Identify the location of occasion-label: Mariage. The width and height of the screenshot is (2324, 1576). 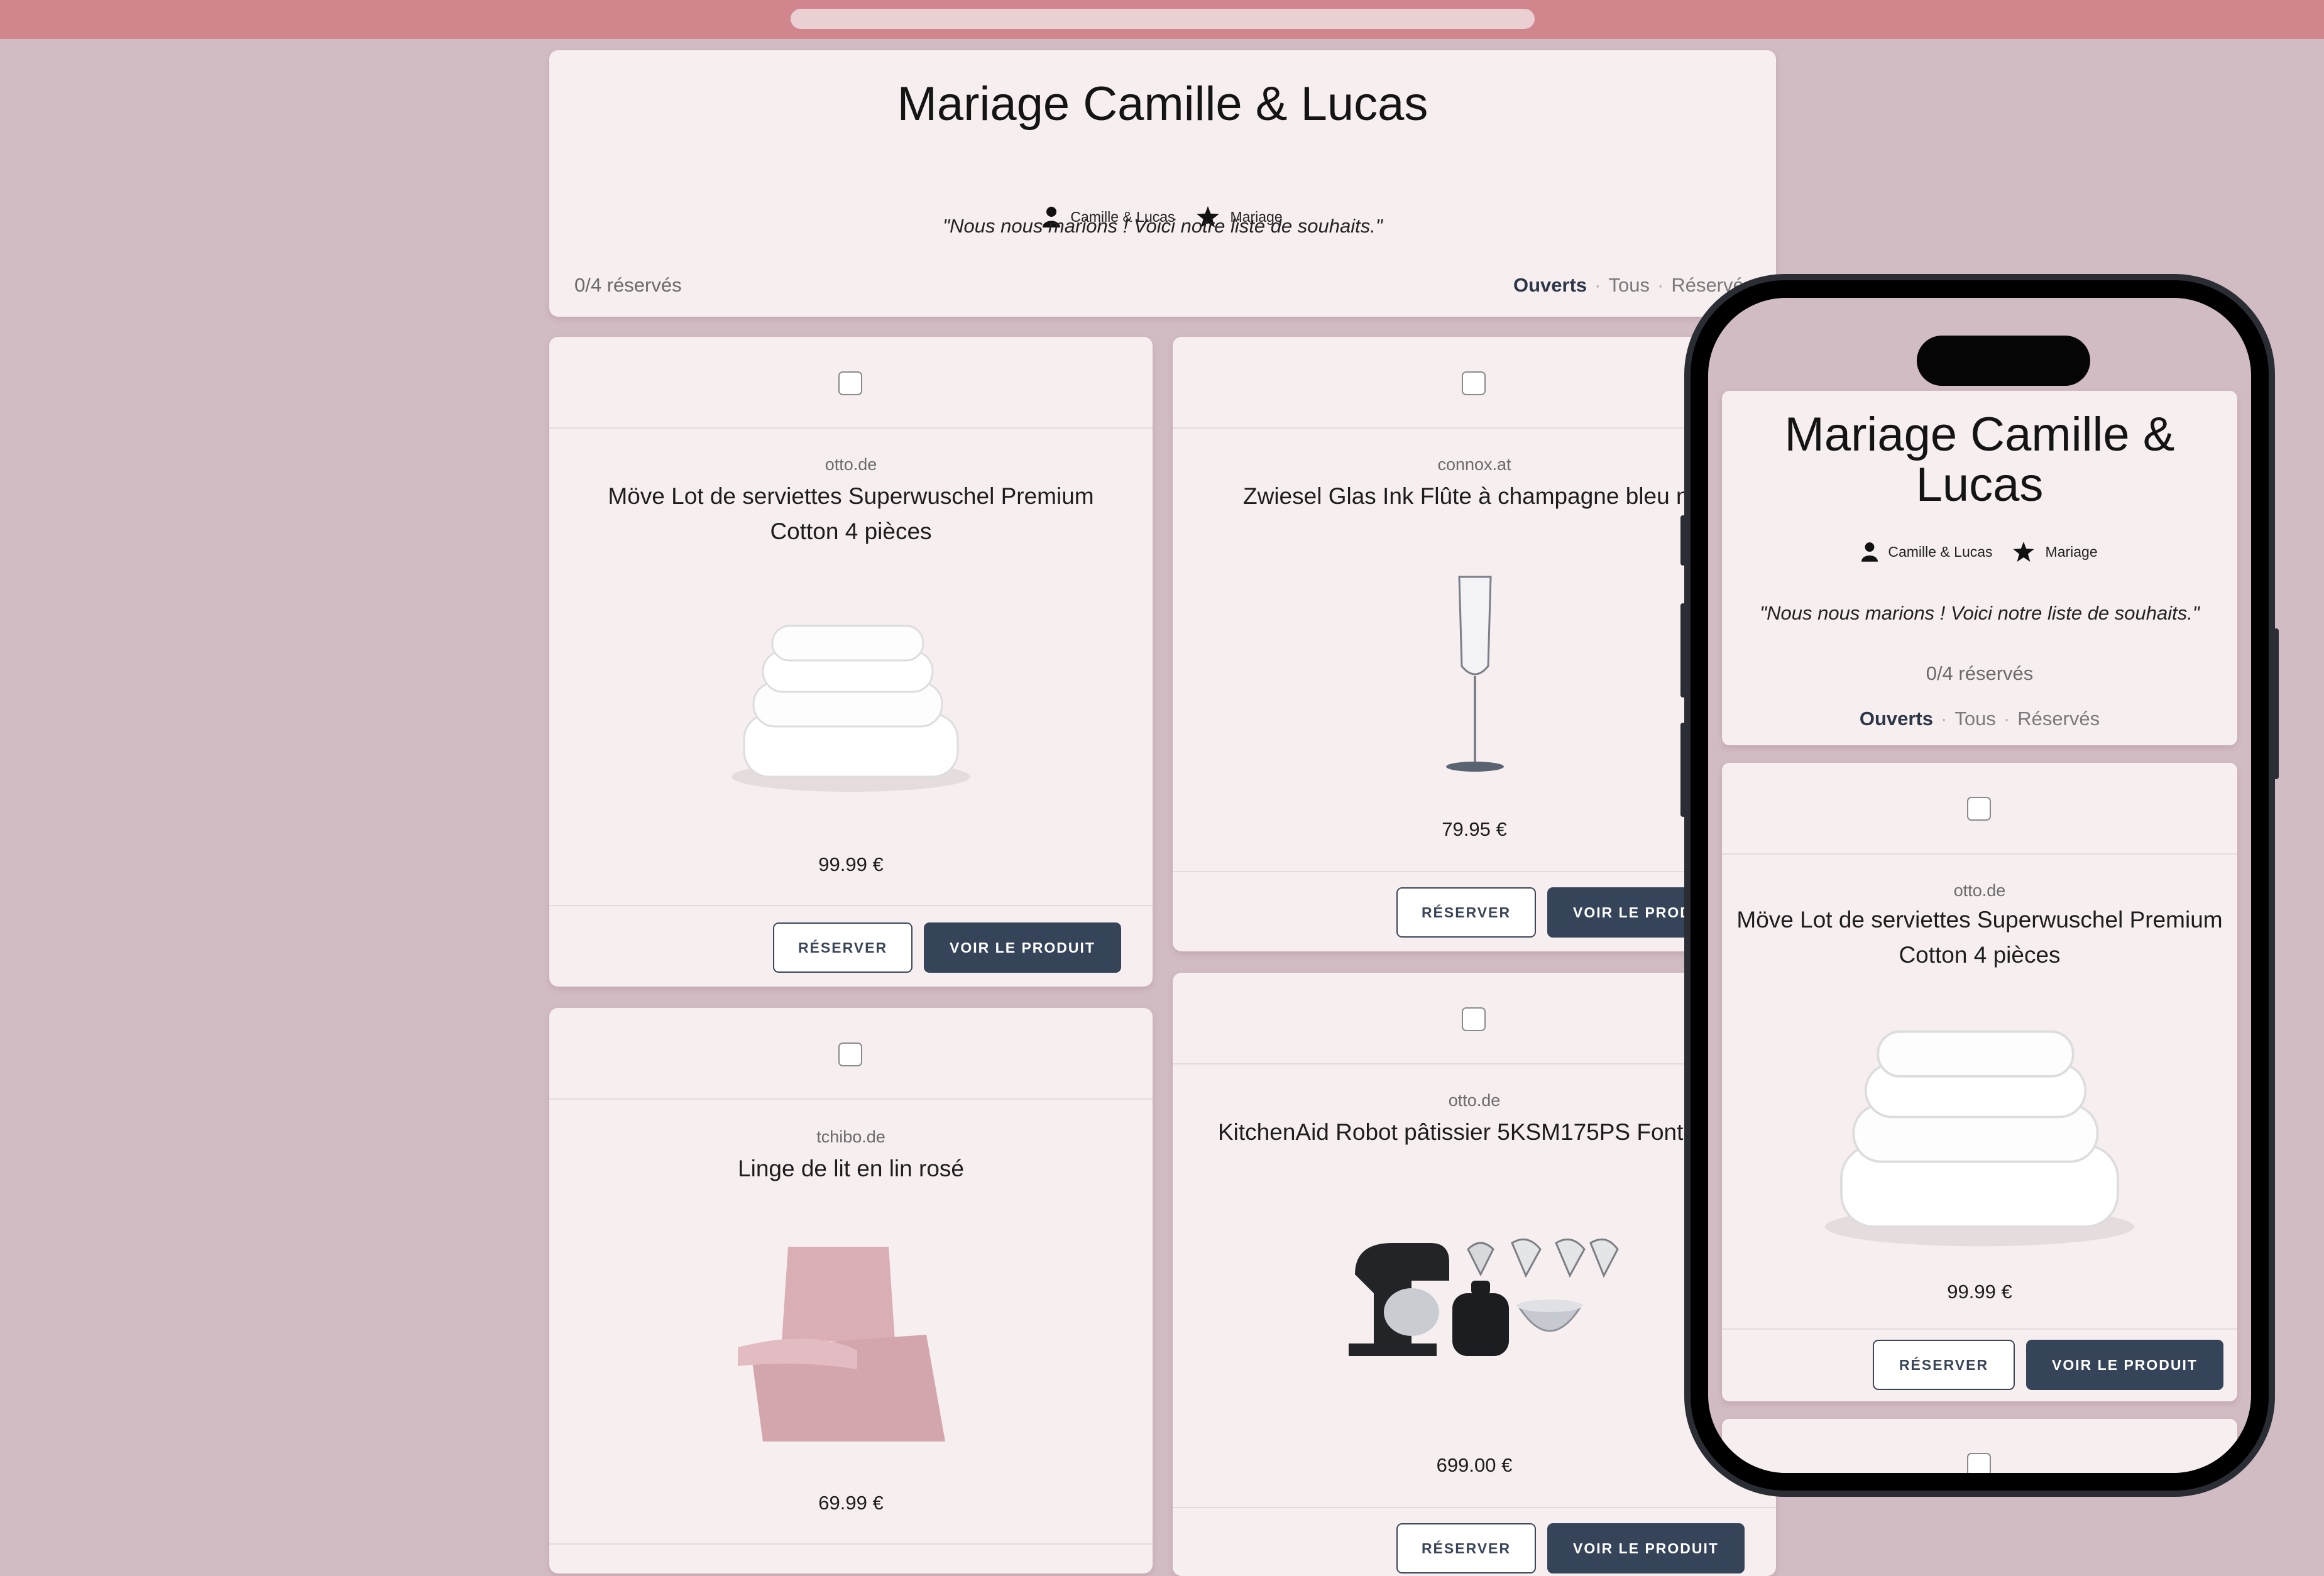
(2071, 551).